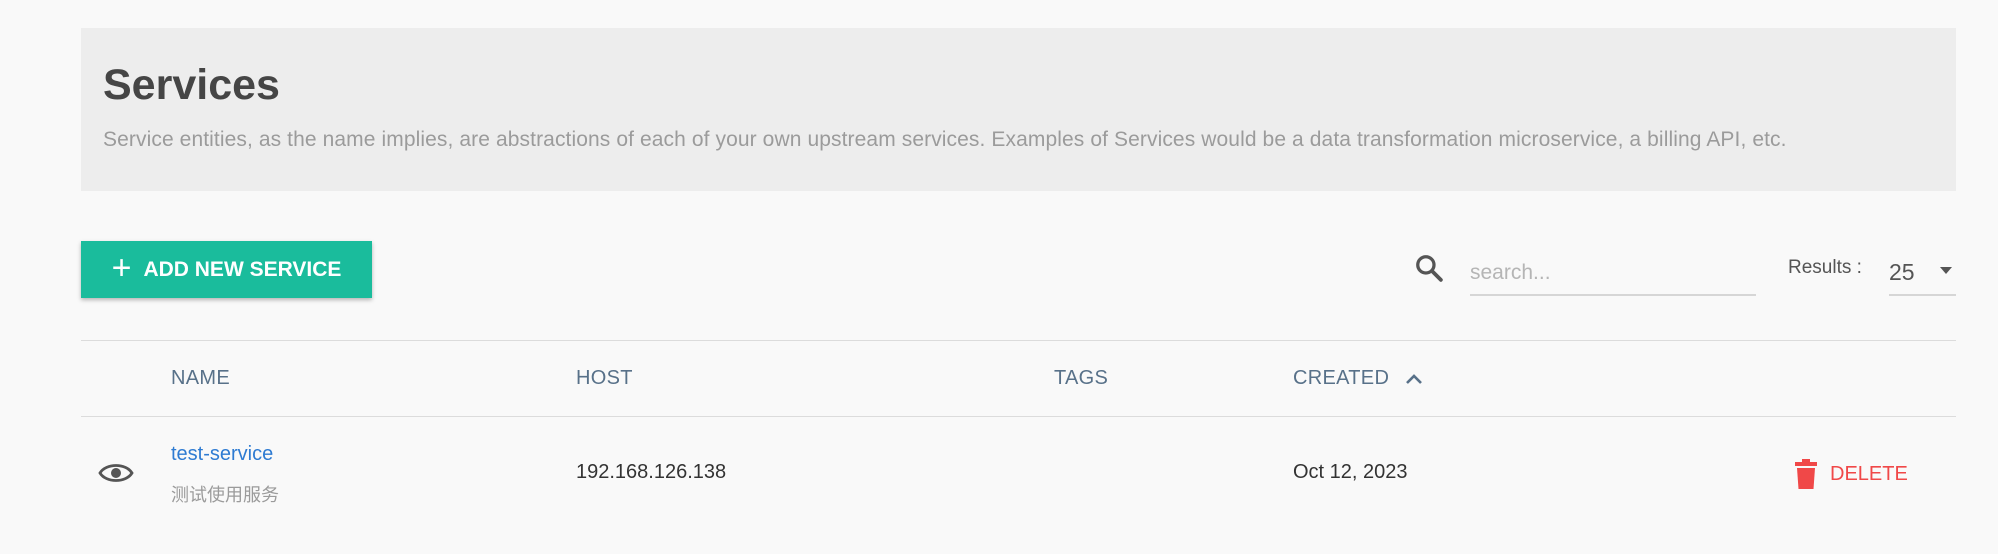 The width and height of the screenshot is (1998, 554). What do you see at coordinates (200, 378) in the screenshot?
I see `column-header-name: NAME` at bounding box center [200, 378].